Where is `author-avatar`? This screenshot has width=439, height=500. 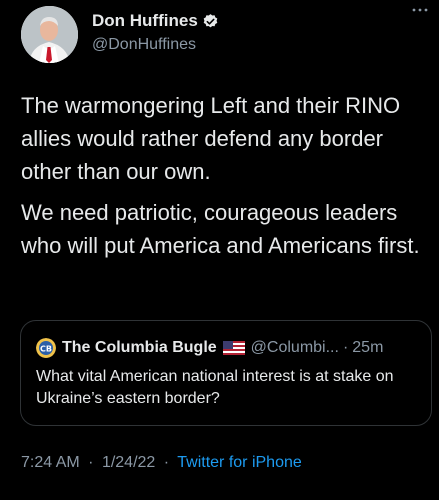
author-avatar is located at coordinates (49, 34).